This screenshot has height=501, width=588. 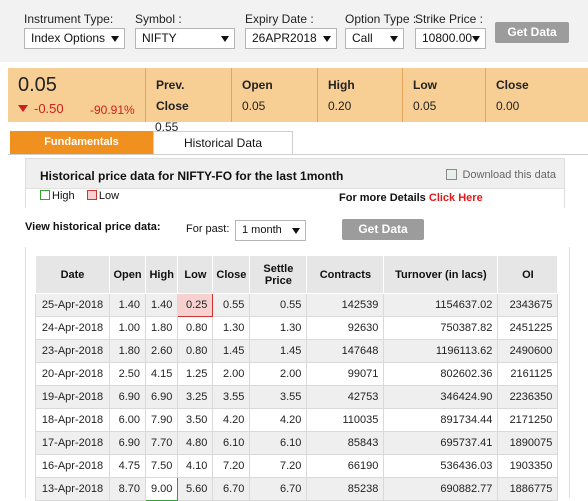 I want to click on legend: High Low, so click(x=79, y=196).